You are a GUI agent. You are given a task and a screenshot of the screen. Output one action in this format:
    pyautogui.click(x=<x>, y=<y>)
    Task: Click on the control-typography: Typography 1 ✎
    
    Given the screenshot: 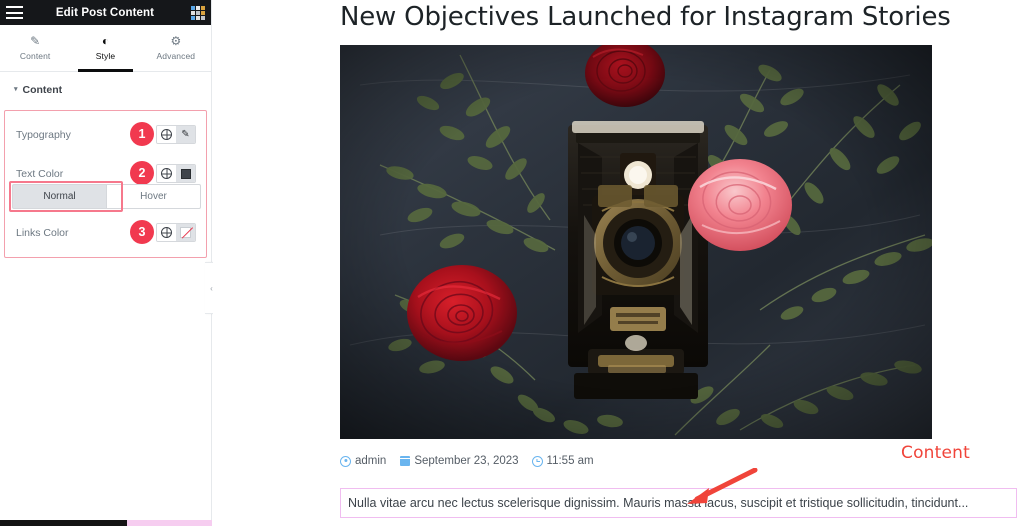 What is the action you would take?
    pyautogui.click(x=105, y=134)
    